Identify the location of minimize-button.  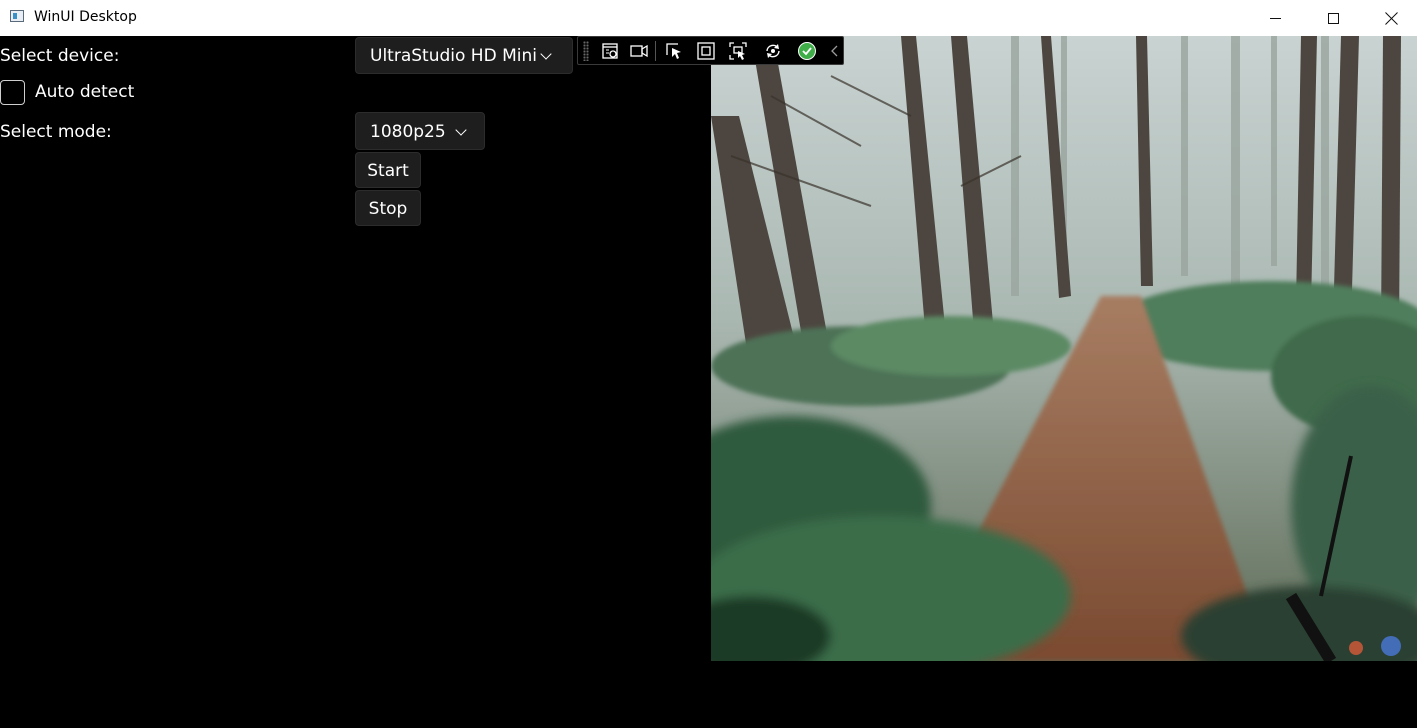
(1275, 18).